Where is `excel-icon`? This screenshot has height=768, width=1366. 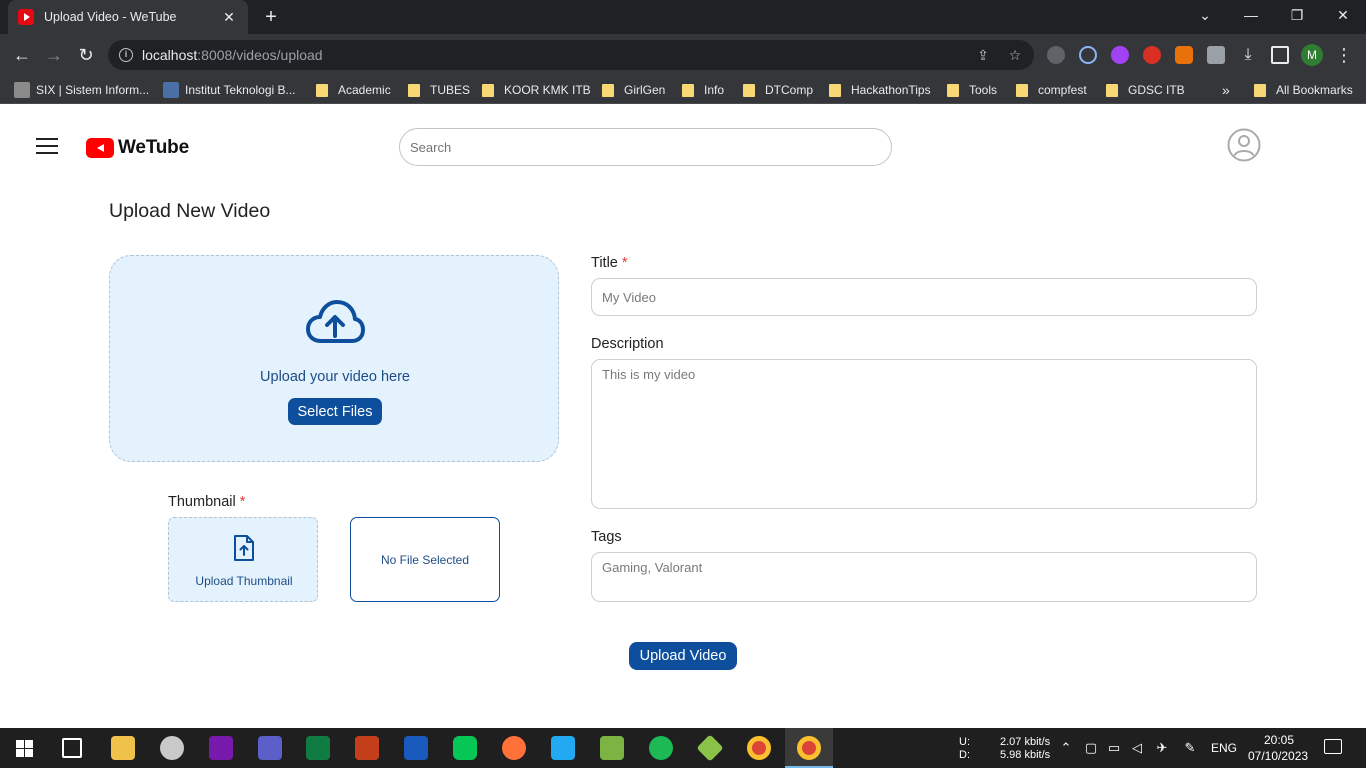 excel-icon is located at coordinates (318, 748).